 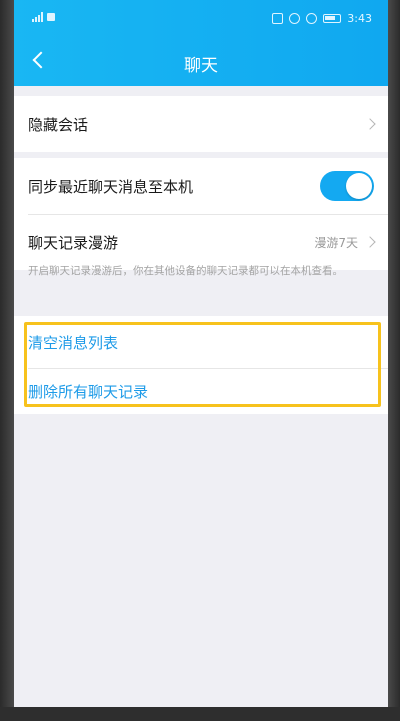 What do you see at coordinates (278, 18) in the screenshot?
I see `nfc-icon` at bounding box center [278, 18].